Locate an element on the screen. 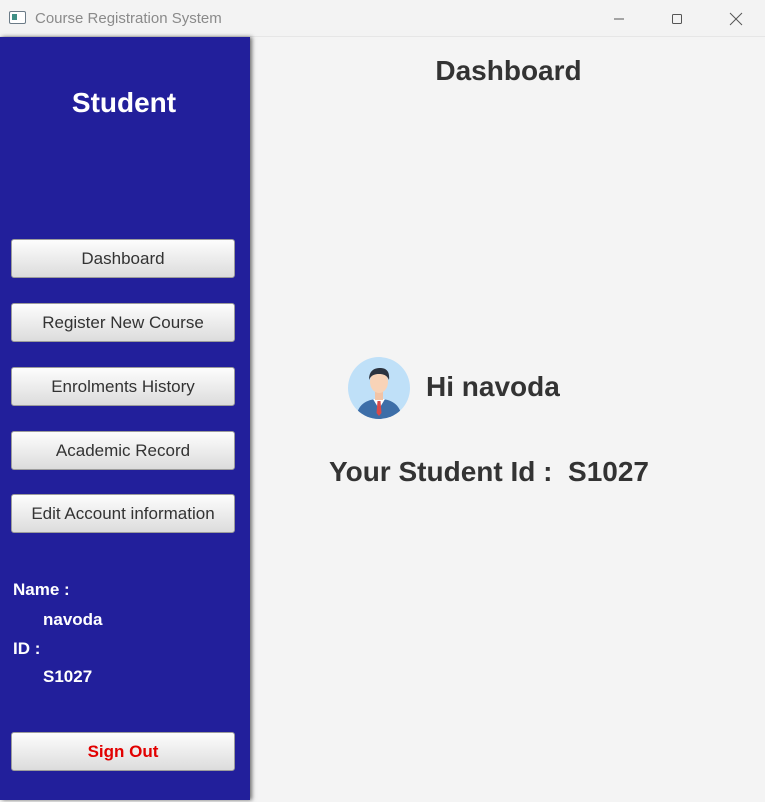  page-title: Dashboard is located at coordinates (508, 70).